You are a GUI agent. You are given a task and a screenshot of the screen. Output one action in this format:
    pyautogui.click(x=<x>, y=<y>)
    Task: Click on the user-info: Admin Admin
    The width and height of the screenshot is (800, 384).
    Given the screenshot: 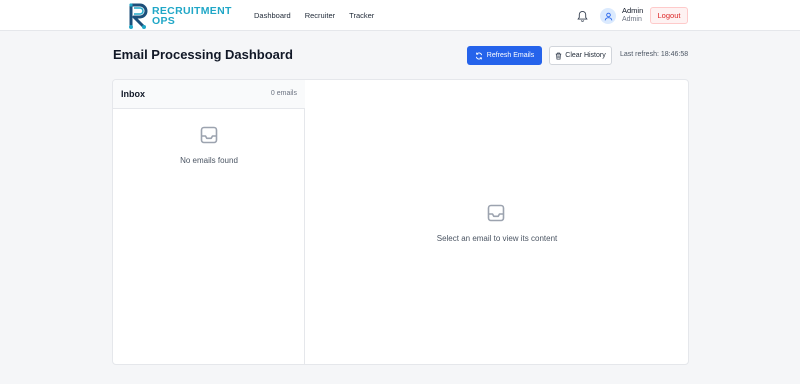 What is the action you would take?
    pyautogui.click(x=632, y=15)
    